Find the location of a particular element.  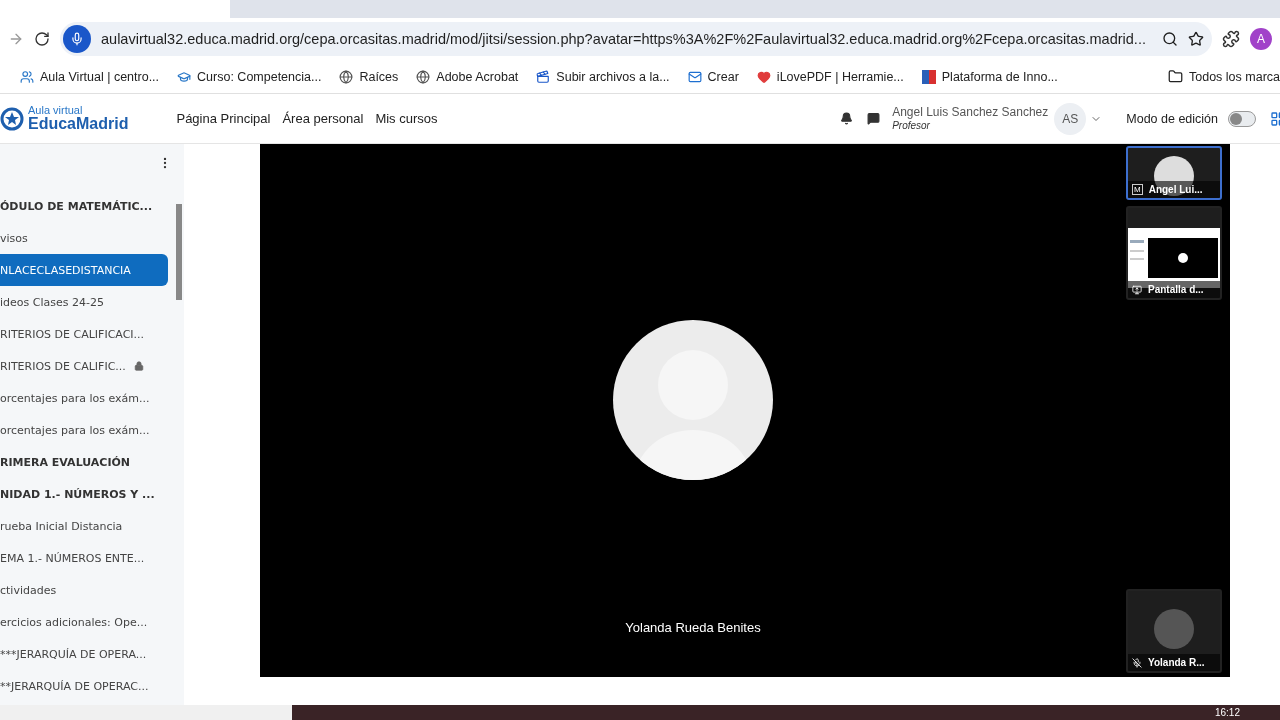

nav-link: Área personal is located at coordinates (323, 118).